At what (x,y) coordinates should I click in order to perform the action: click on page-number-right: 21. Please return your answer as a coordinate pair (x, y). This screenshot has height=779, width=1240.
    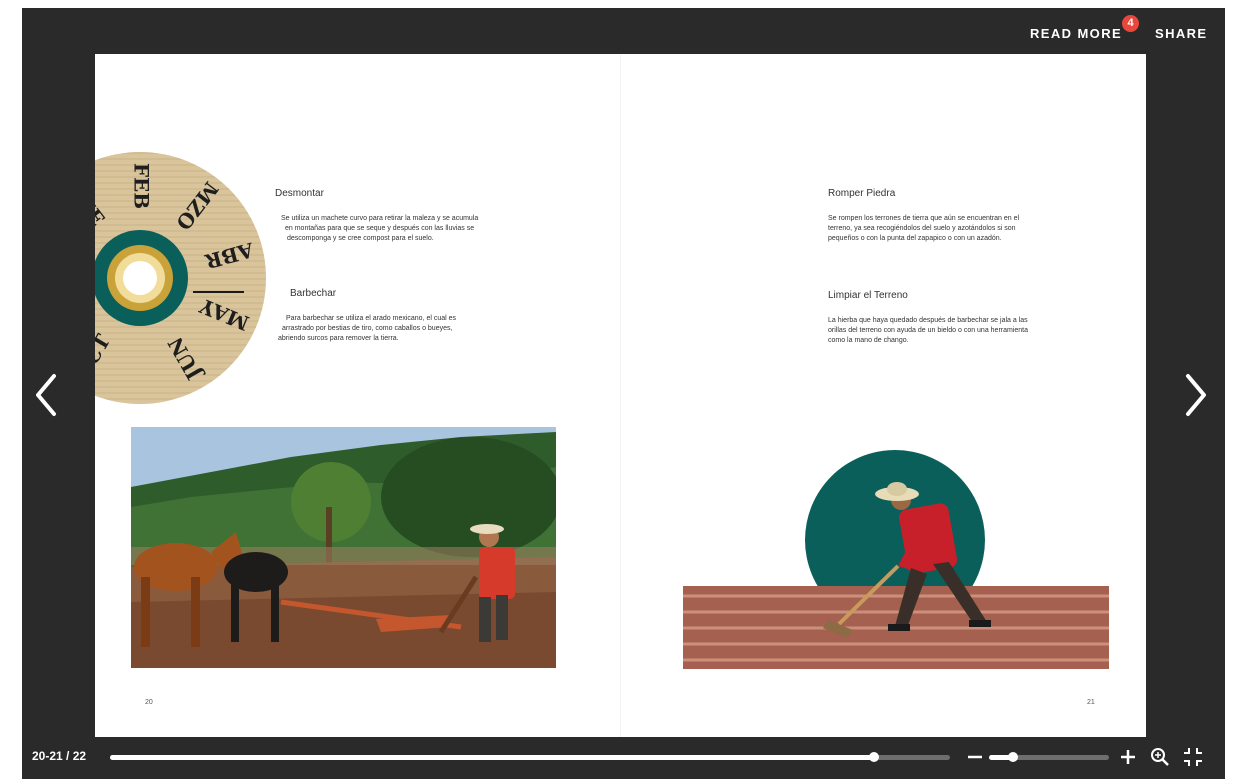
    Looking at the image, I should click on (1091, 702).